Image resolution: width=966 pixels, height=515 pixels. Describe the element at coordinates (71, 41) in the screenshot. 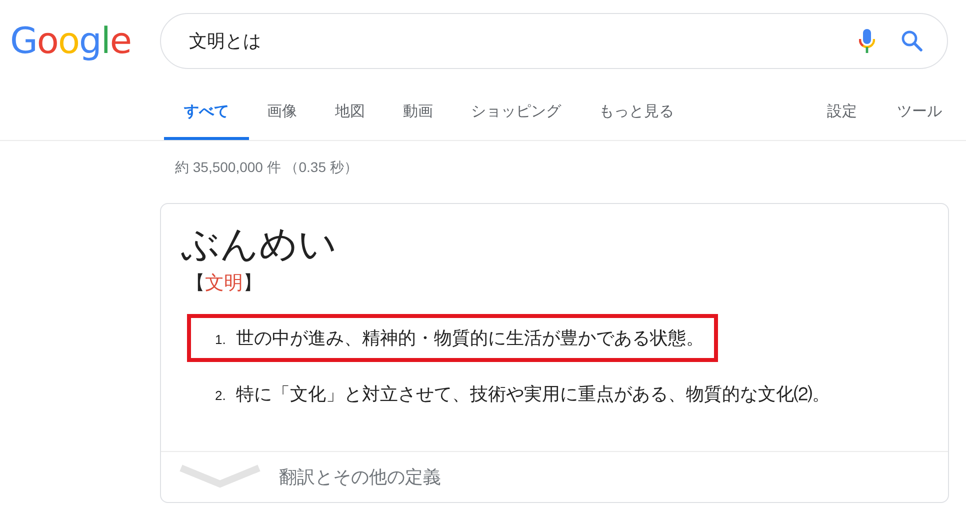

I see `logo: Google` at that location.